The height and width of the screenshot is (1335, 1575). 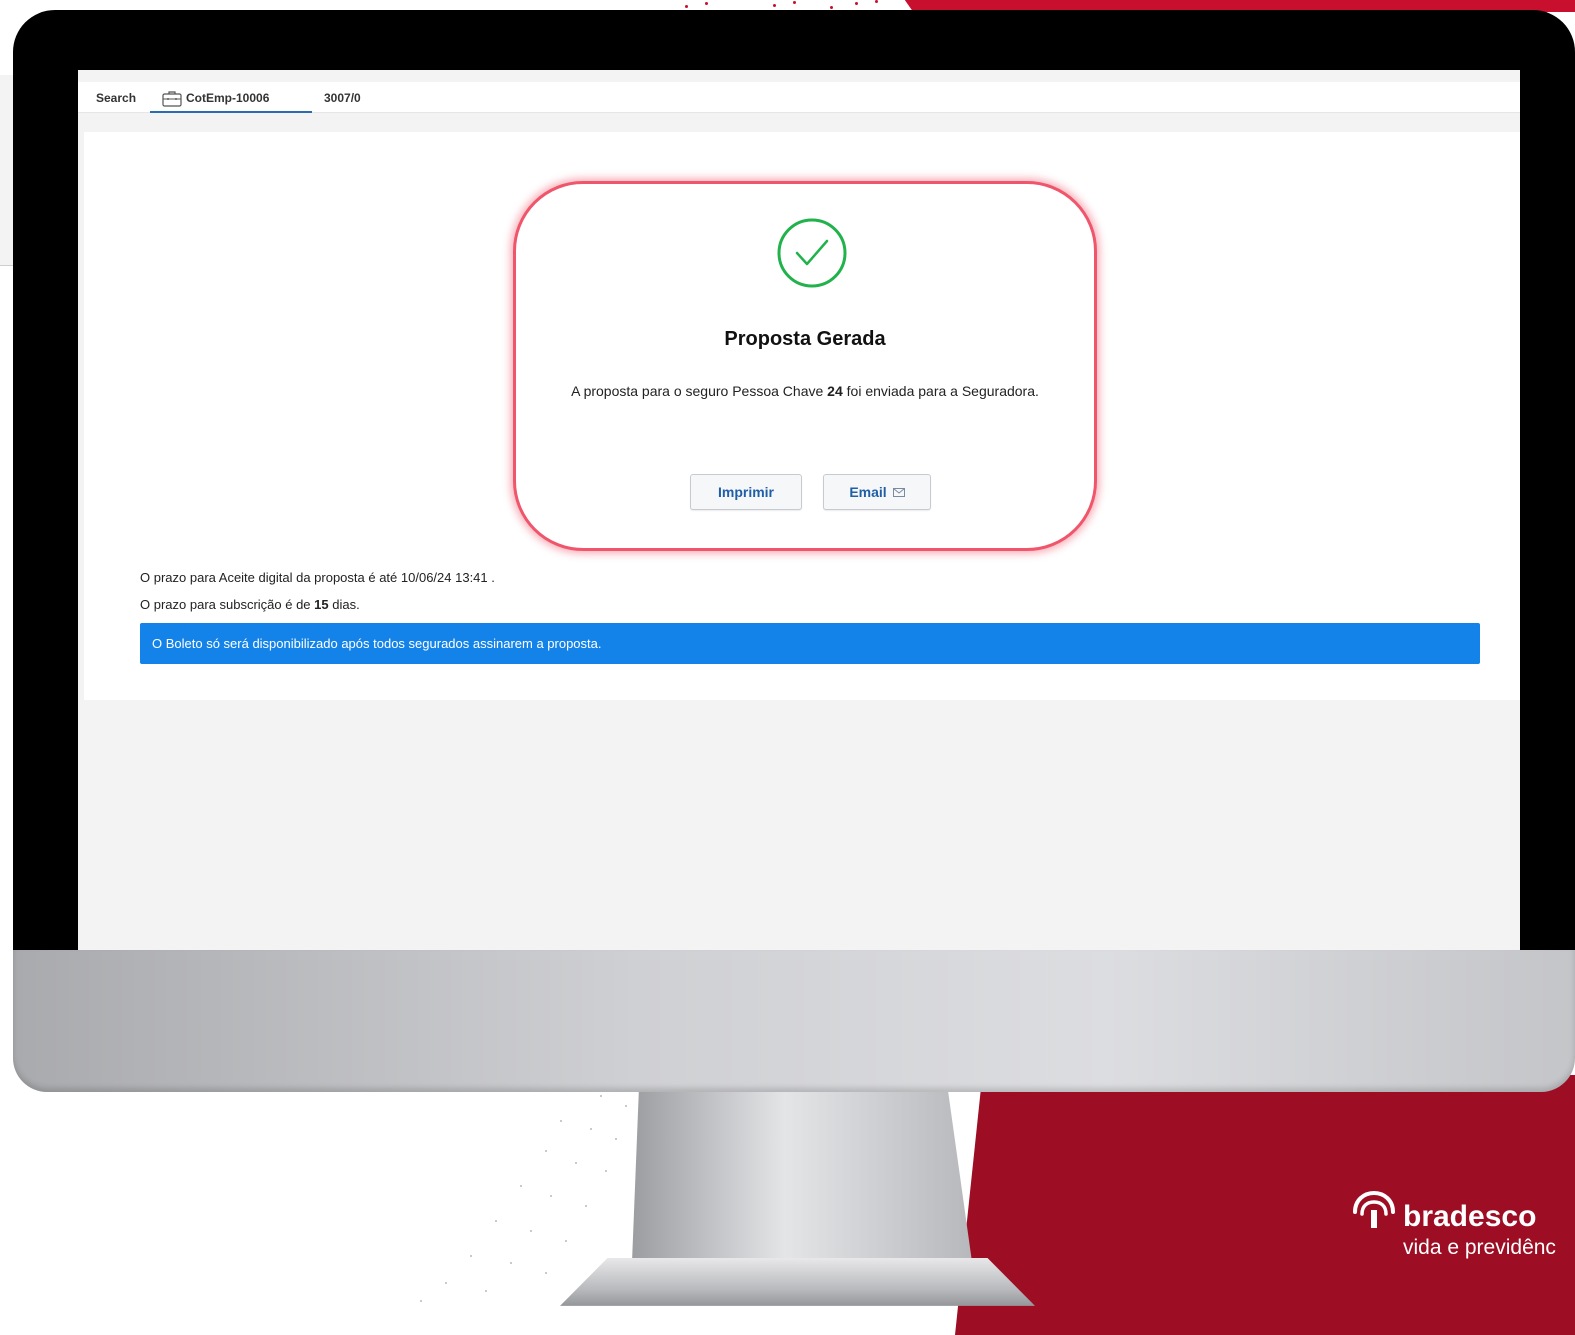 I want to click on print-button-label: Imprimir, so click(x=745, y=492).